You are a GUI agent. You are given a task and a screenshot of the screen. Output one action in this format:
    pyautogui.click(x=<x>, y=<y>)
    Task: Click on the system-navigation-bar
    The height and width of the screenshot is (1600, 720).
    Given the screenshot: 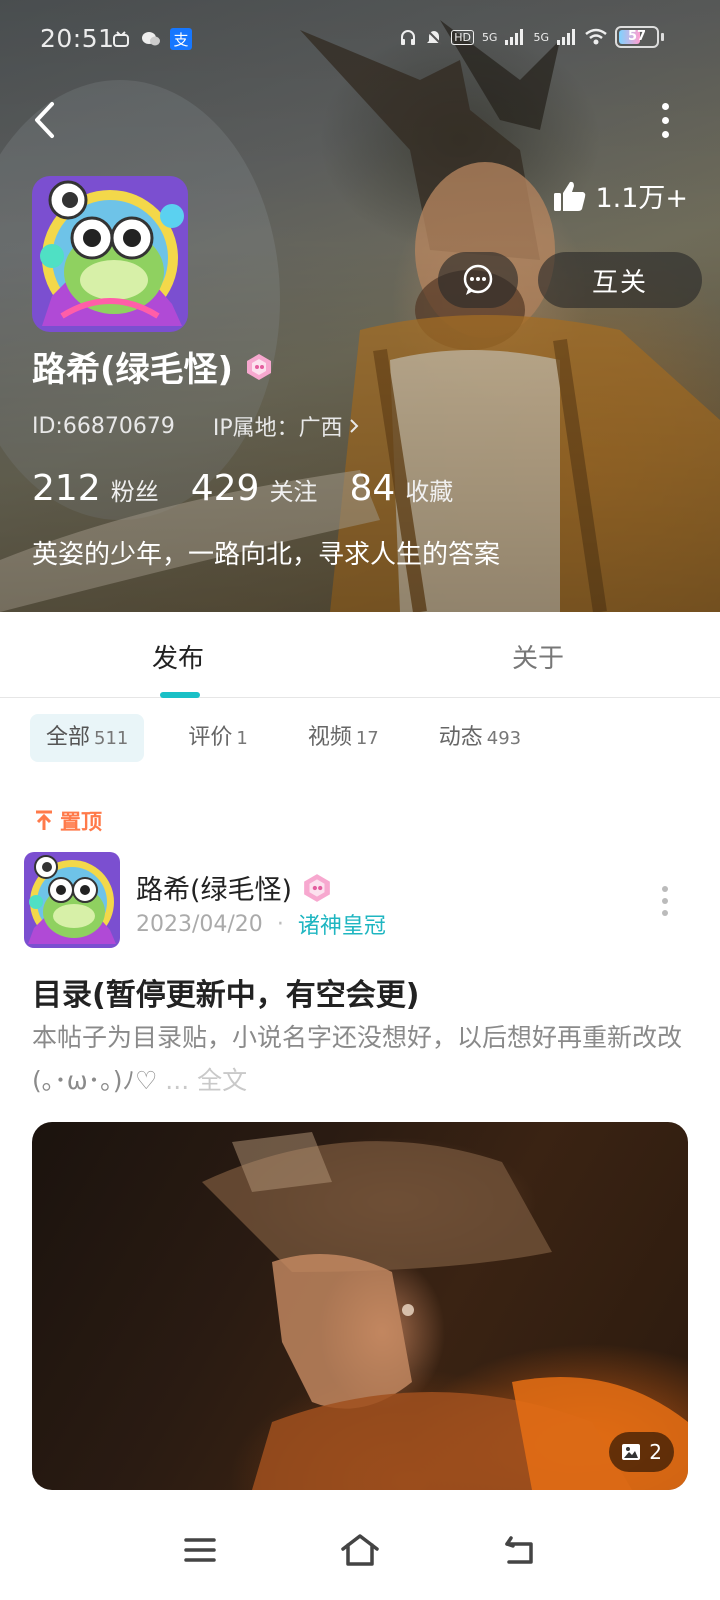 What is the action you would take?
    pyautogui.click(x=360, y=1550)
    